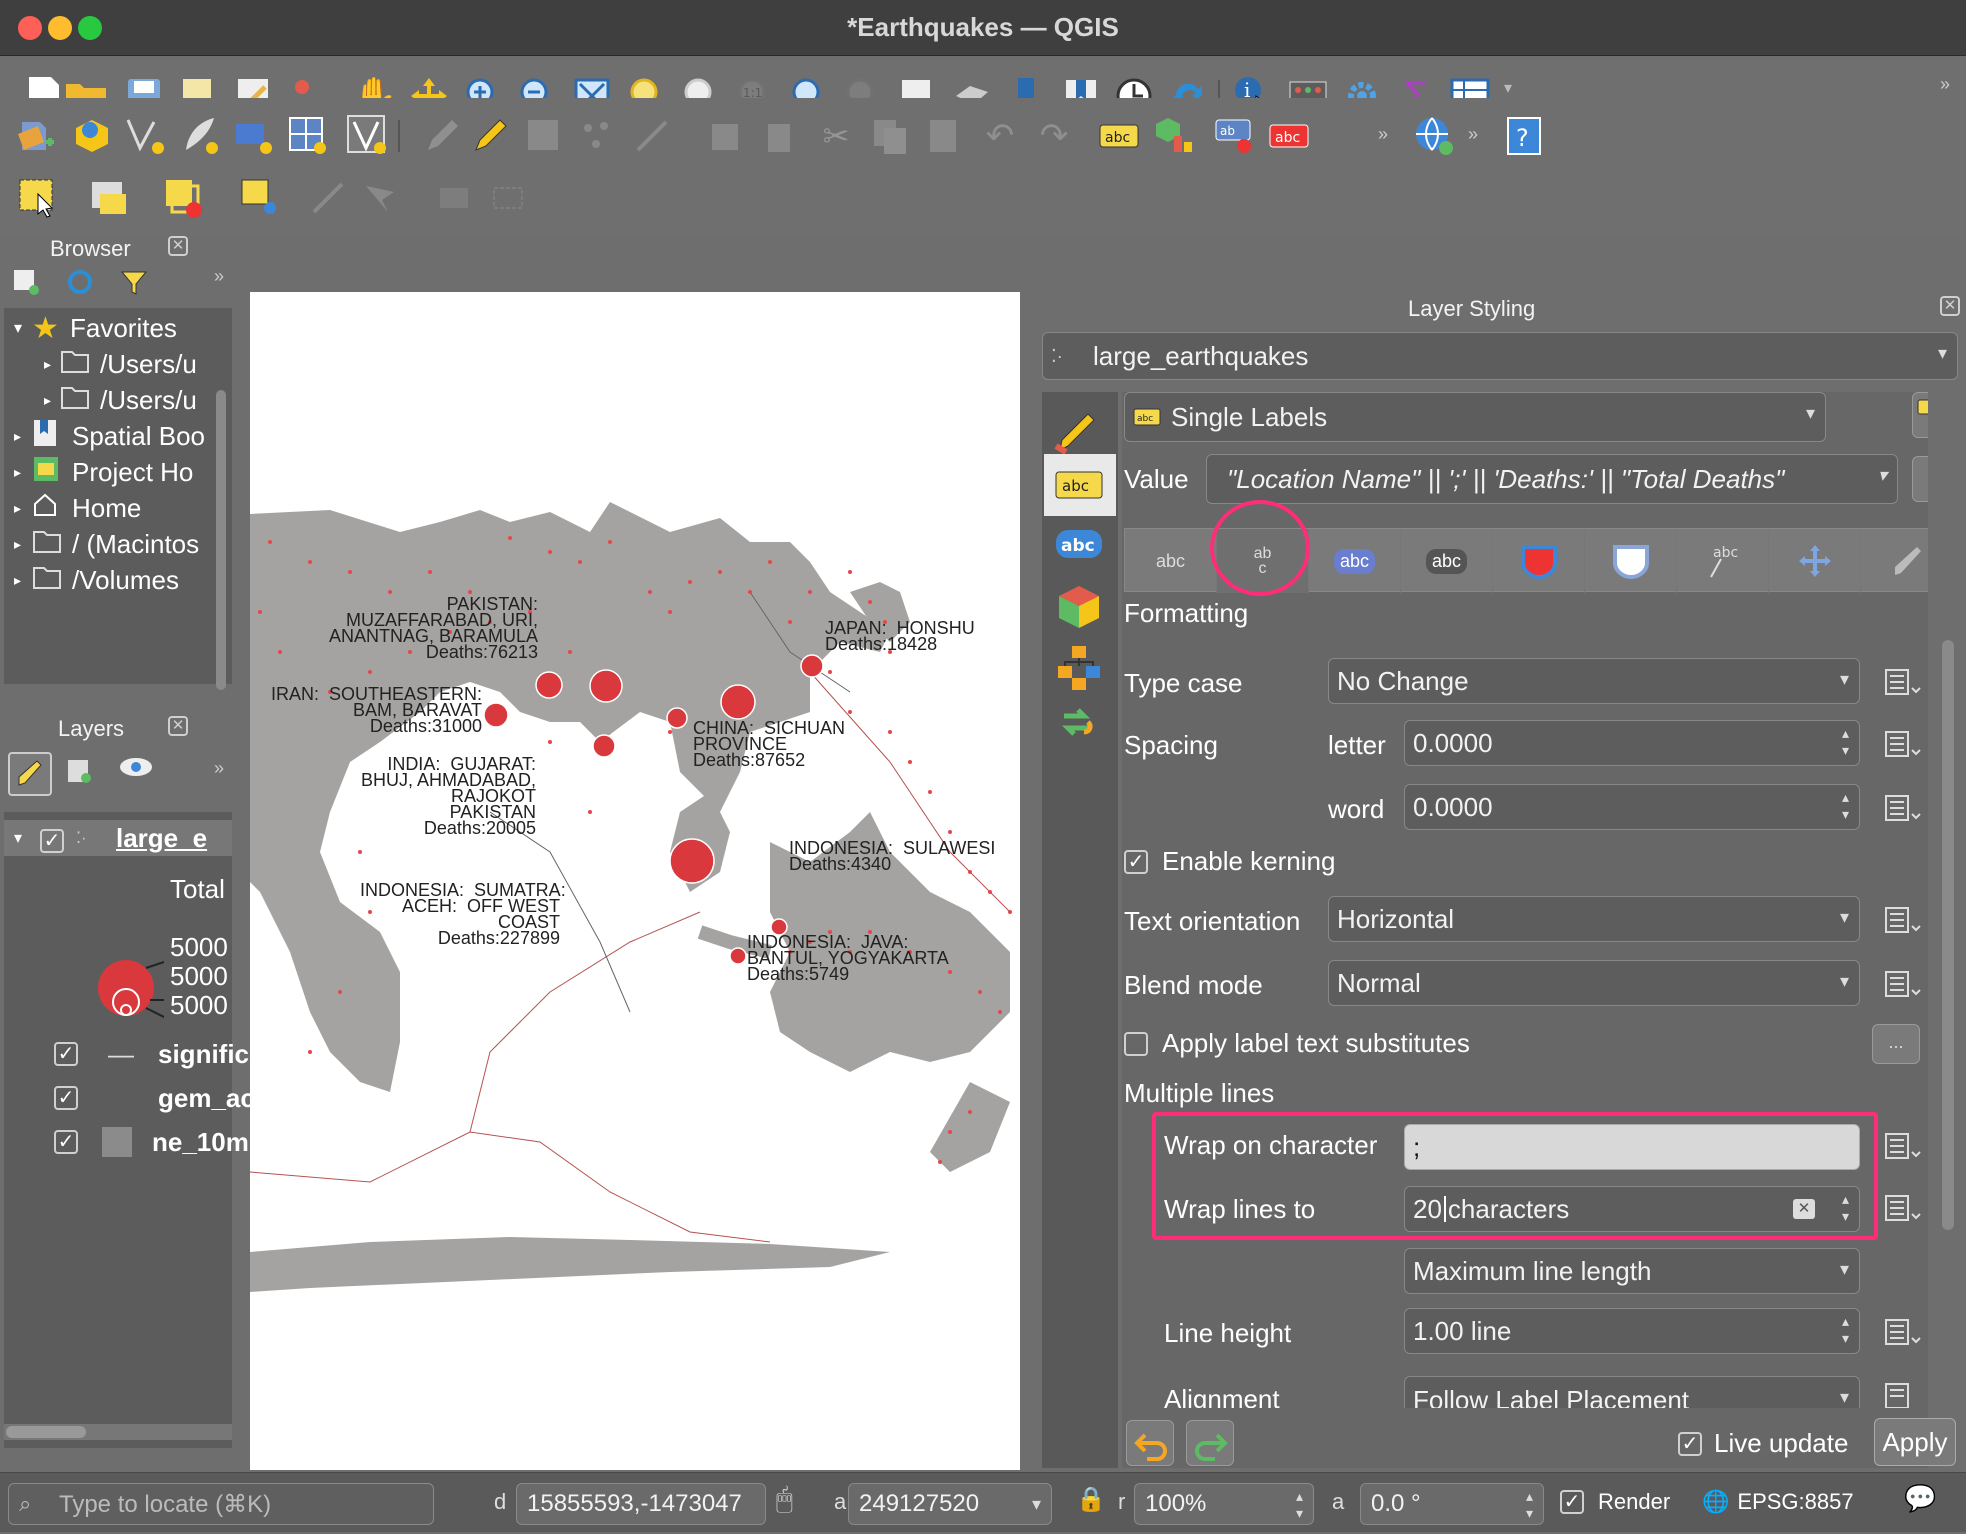  Describe the element at coordinates (1297, 1043) in the screenshot. I see `apply-substitutes-checkbox: Apply label text substitutes` at that location.